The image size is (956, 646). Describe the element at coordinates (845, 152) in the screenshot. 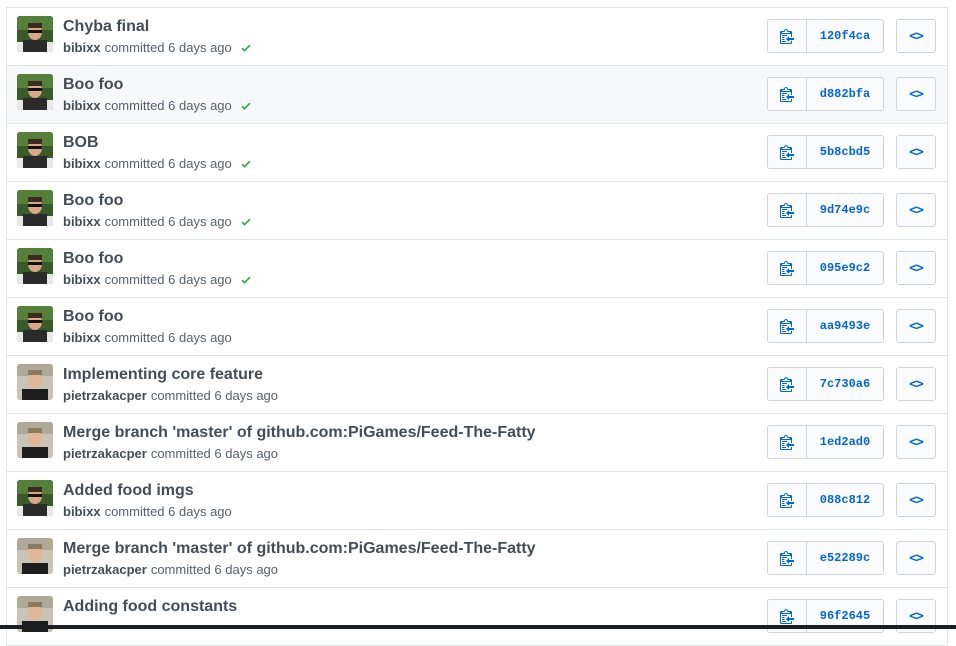

I see `commit-sha-link: 5b8cbd5` at that location.